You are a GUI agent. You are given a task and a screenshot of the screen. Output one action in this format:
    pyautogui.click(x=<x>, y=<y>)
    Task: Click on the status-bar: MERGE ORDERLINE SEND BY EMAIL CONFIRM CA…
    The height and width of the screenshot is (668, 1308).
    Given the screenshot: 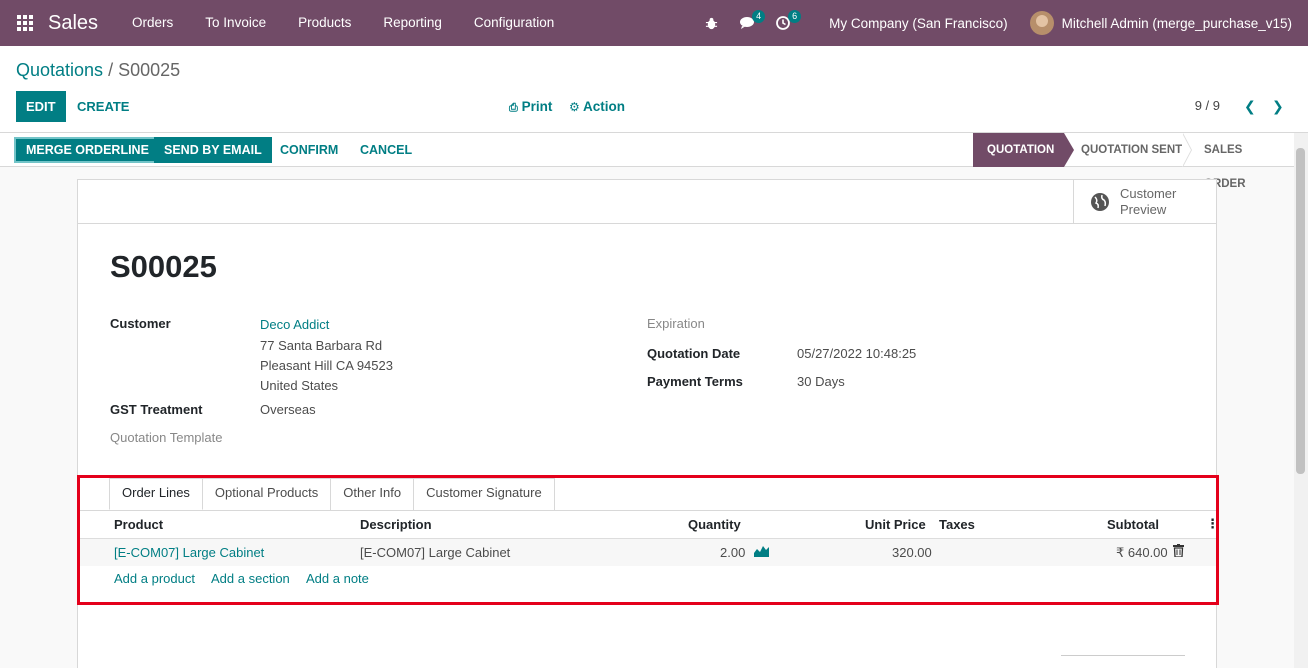 What is the action you would take?
    pyautogui.click(x=647, y=161)
    